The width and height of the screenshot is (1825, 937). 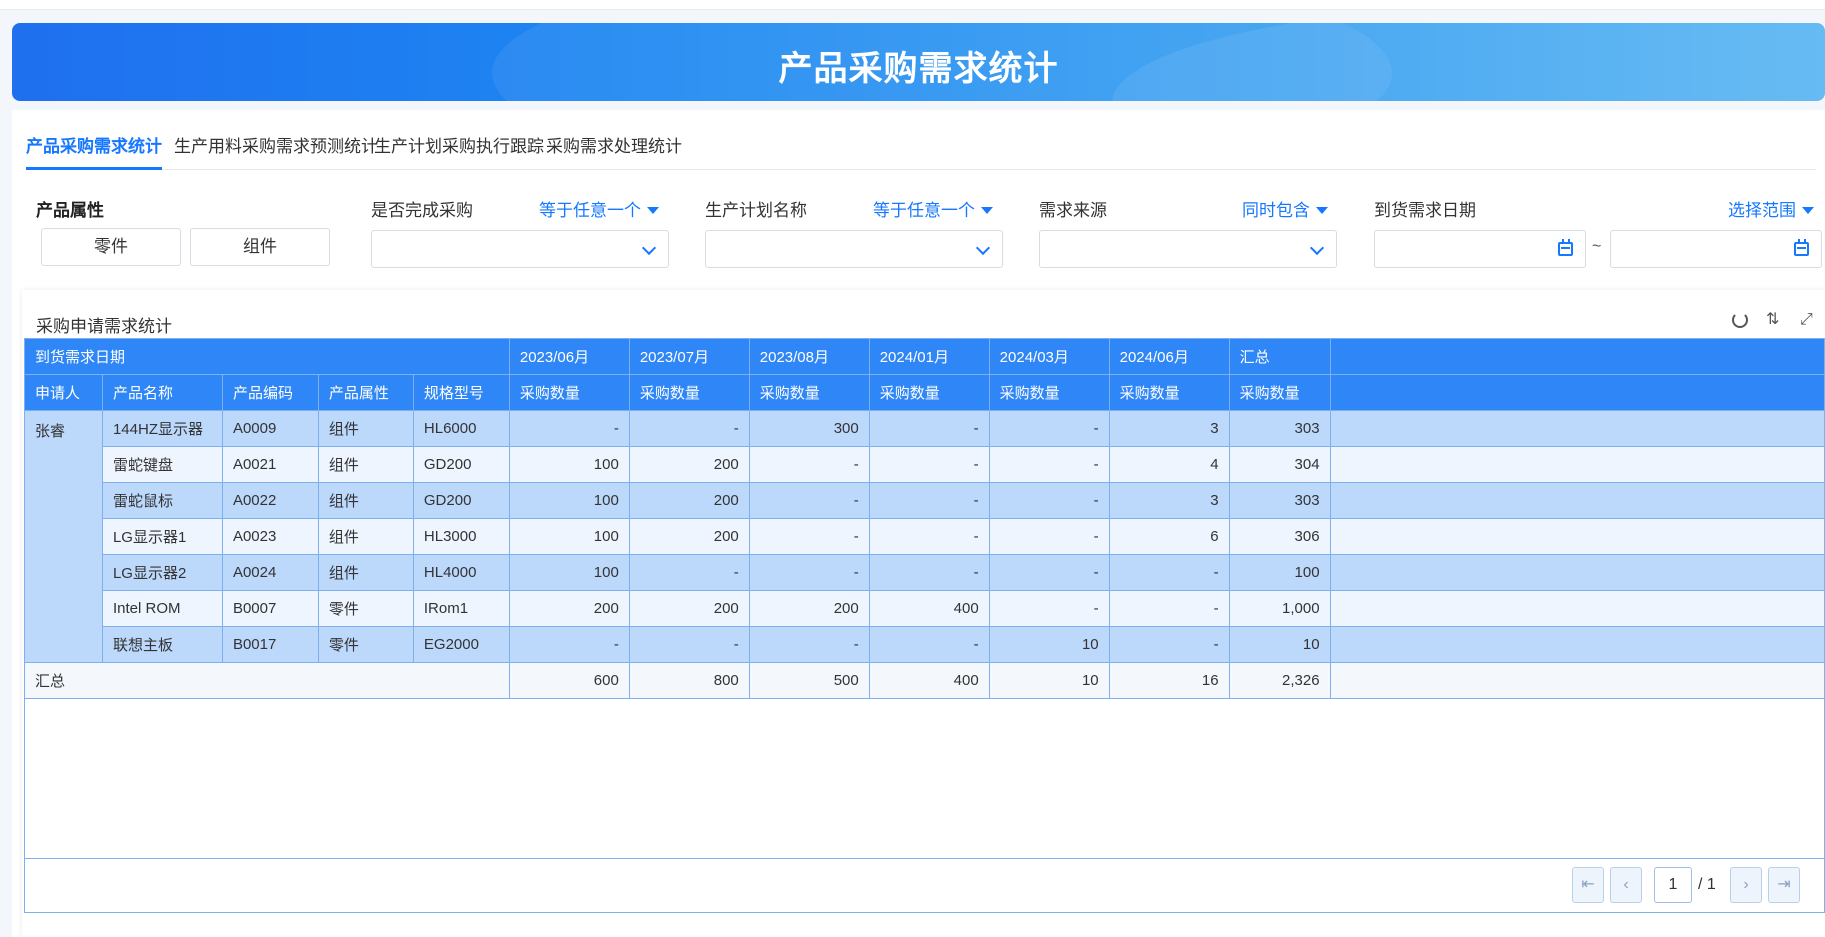 What do you see at coordinates (365, 392) in the screenshot?
I see `header-col: 产品属性` at bounding box center [365, 392].